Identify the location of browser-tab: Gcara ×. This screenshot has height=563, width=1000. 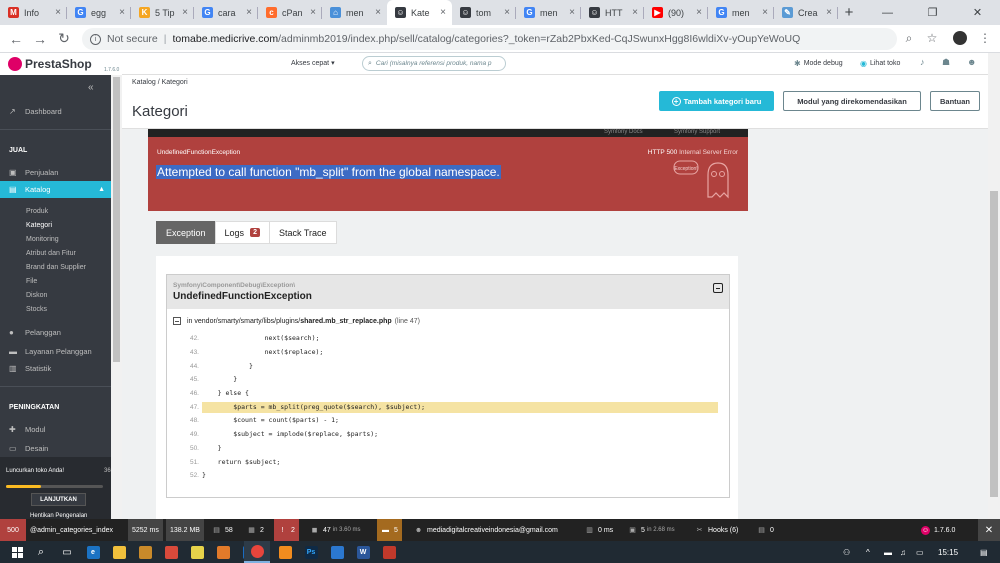
(226, 12).